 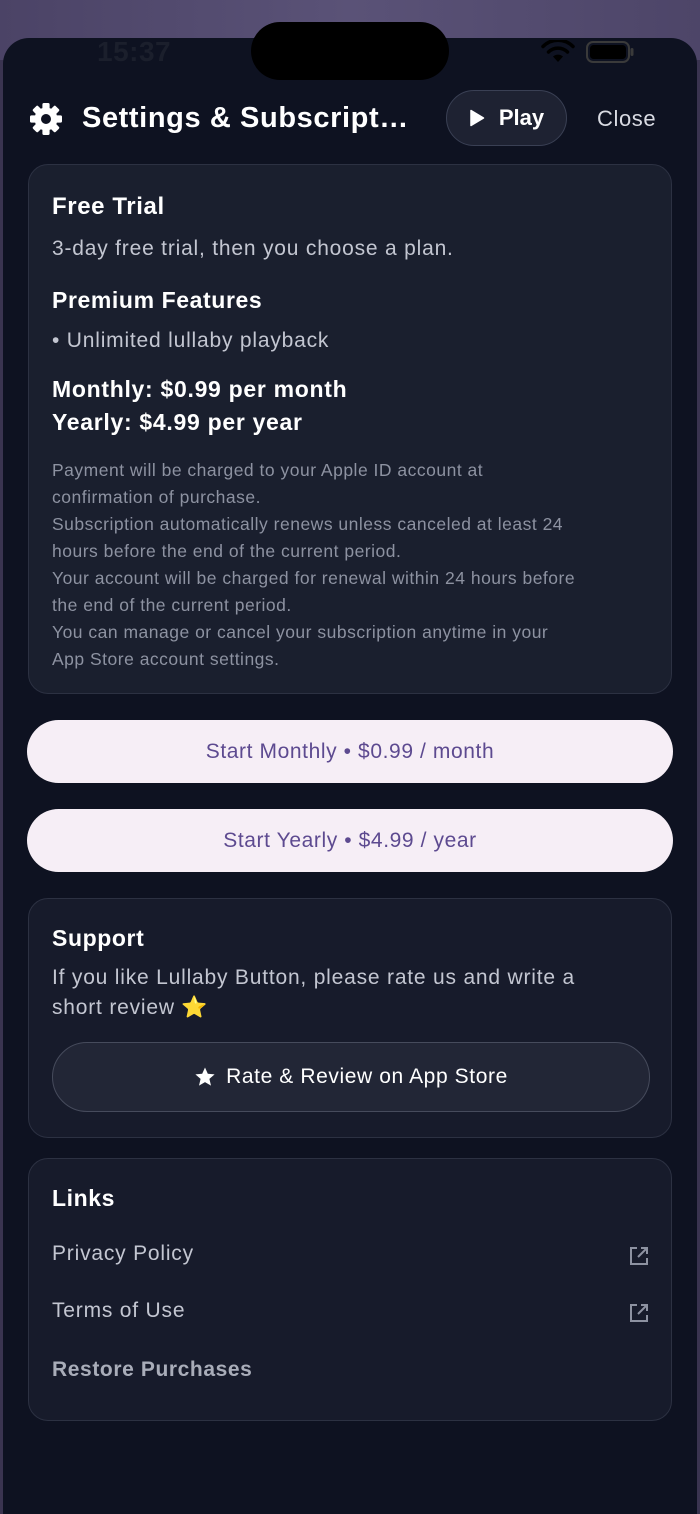 I want to click on close-button: Close, so click(x=626, y=119).